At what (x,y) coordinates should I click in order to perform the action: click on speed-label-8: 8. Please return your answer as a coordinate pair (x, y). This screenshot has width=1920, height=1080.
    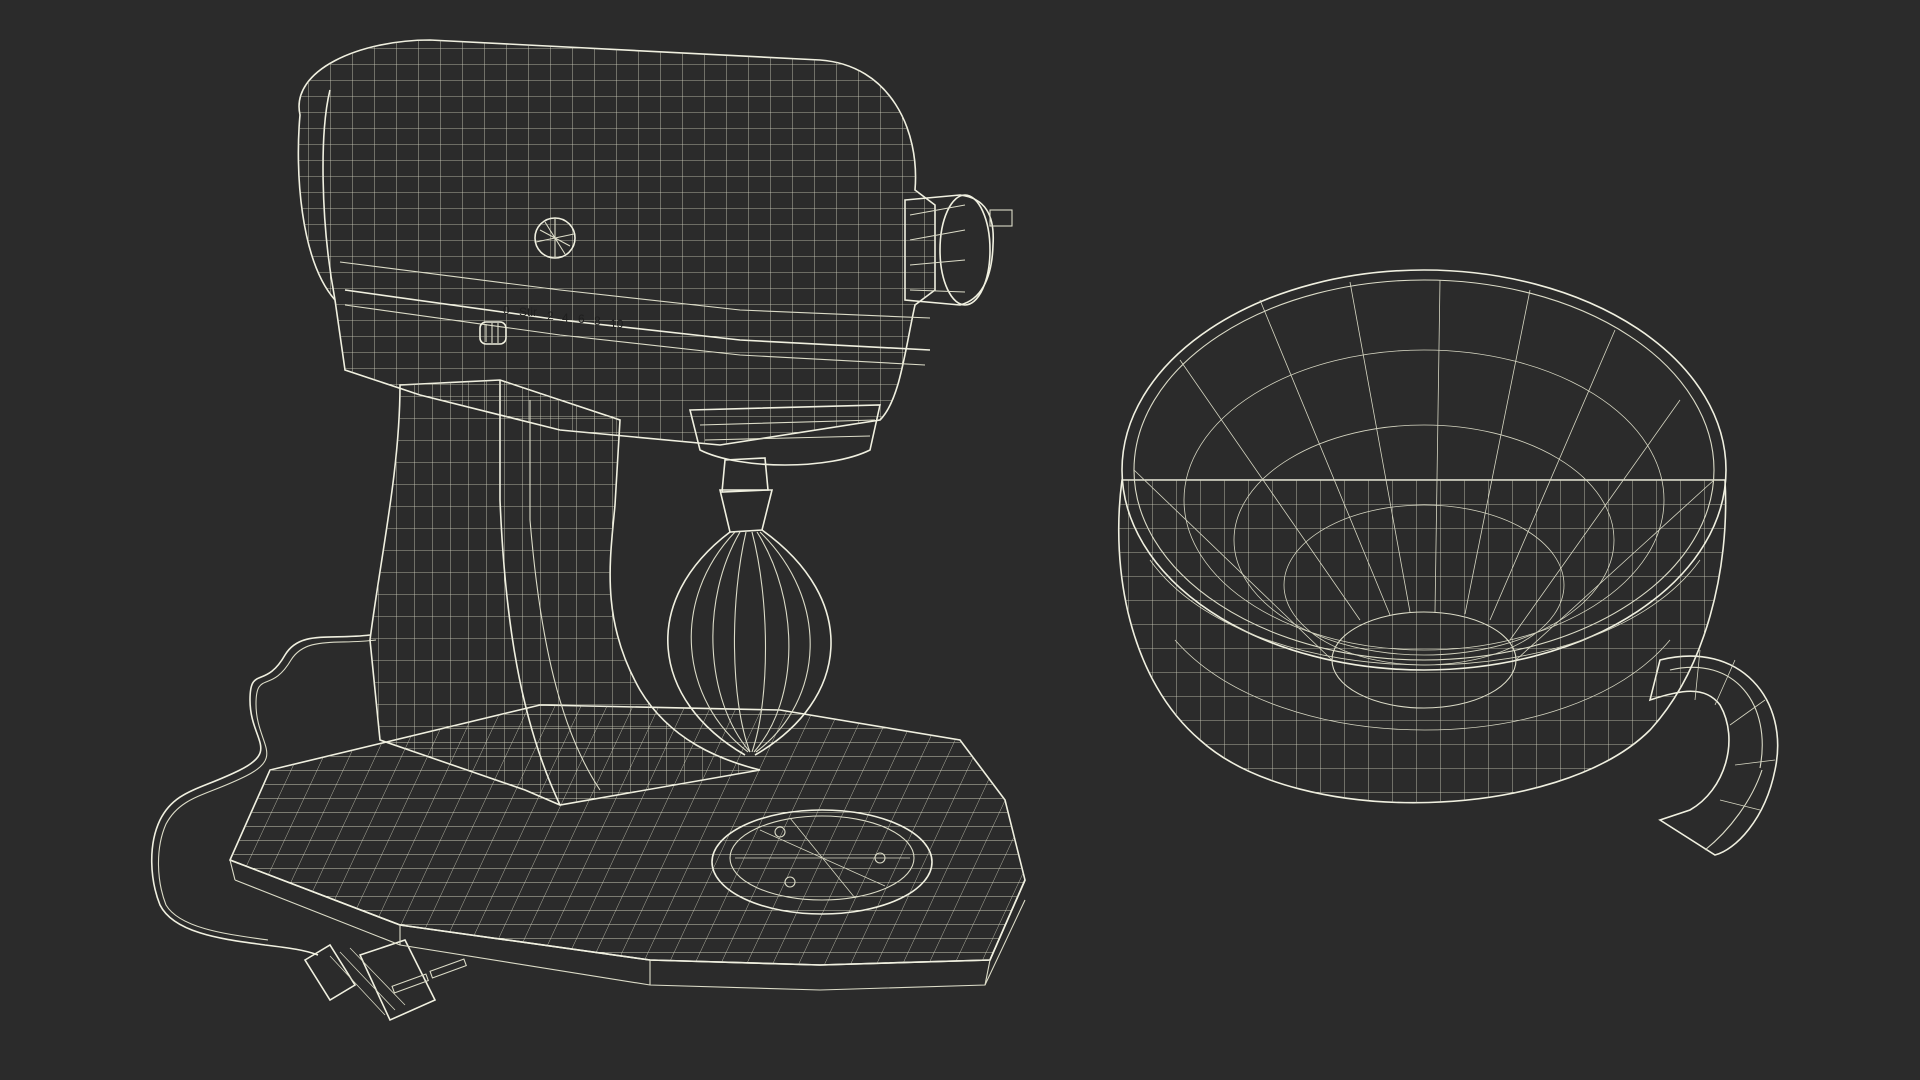
    Looking at the image, I should click on (597, 321).